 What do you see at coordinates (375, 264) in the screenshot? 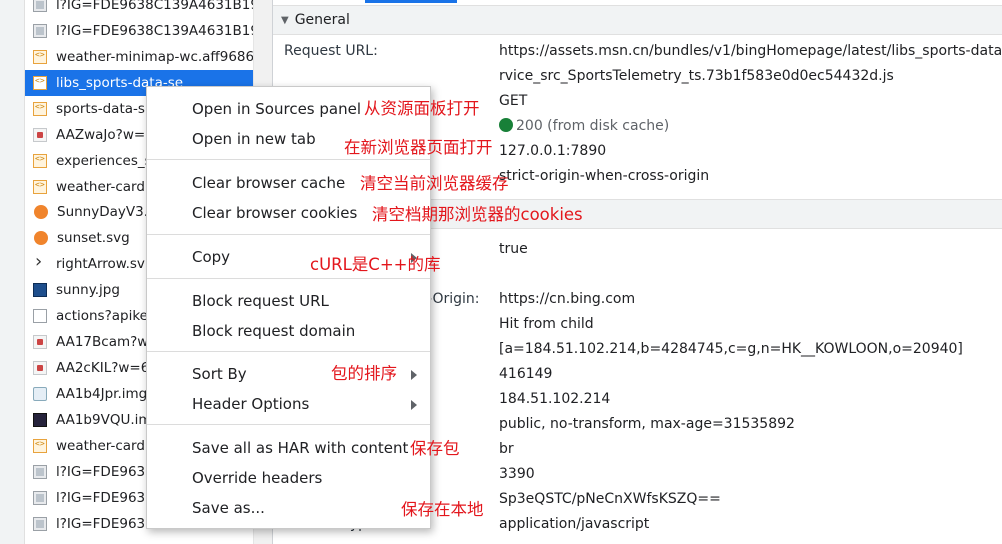
I see `annotation-copy: cURL是C++的库` at bounding box center [375, 264].